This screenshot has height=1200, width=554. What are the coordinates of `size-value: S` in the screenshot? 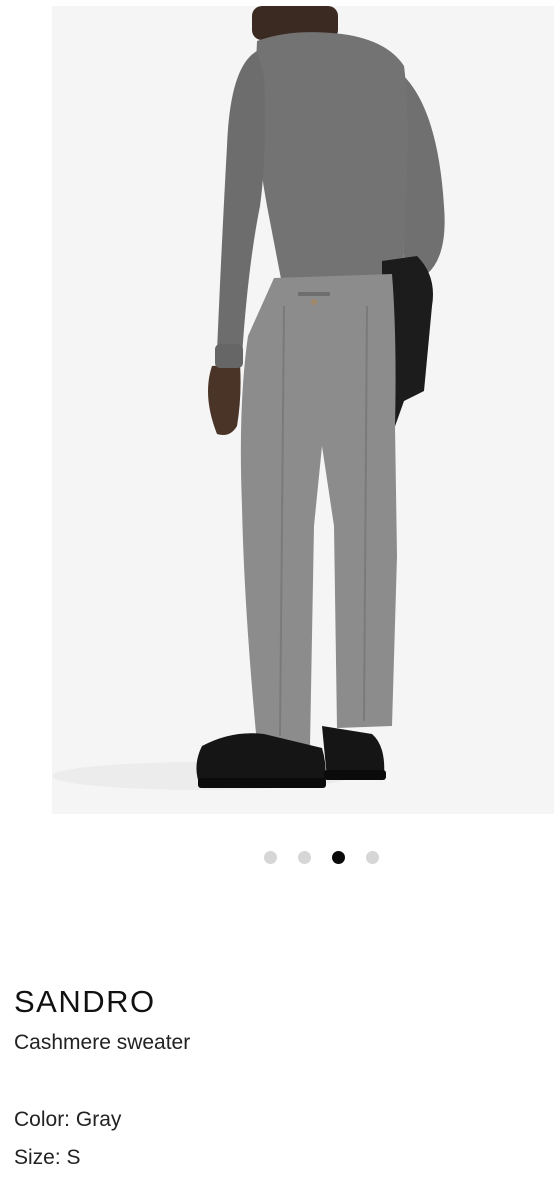 It's located at (73, 1157).